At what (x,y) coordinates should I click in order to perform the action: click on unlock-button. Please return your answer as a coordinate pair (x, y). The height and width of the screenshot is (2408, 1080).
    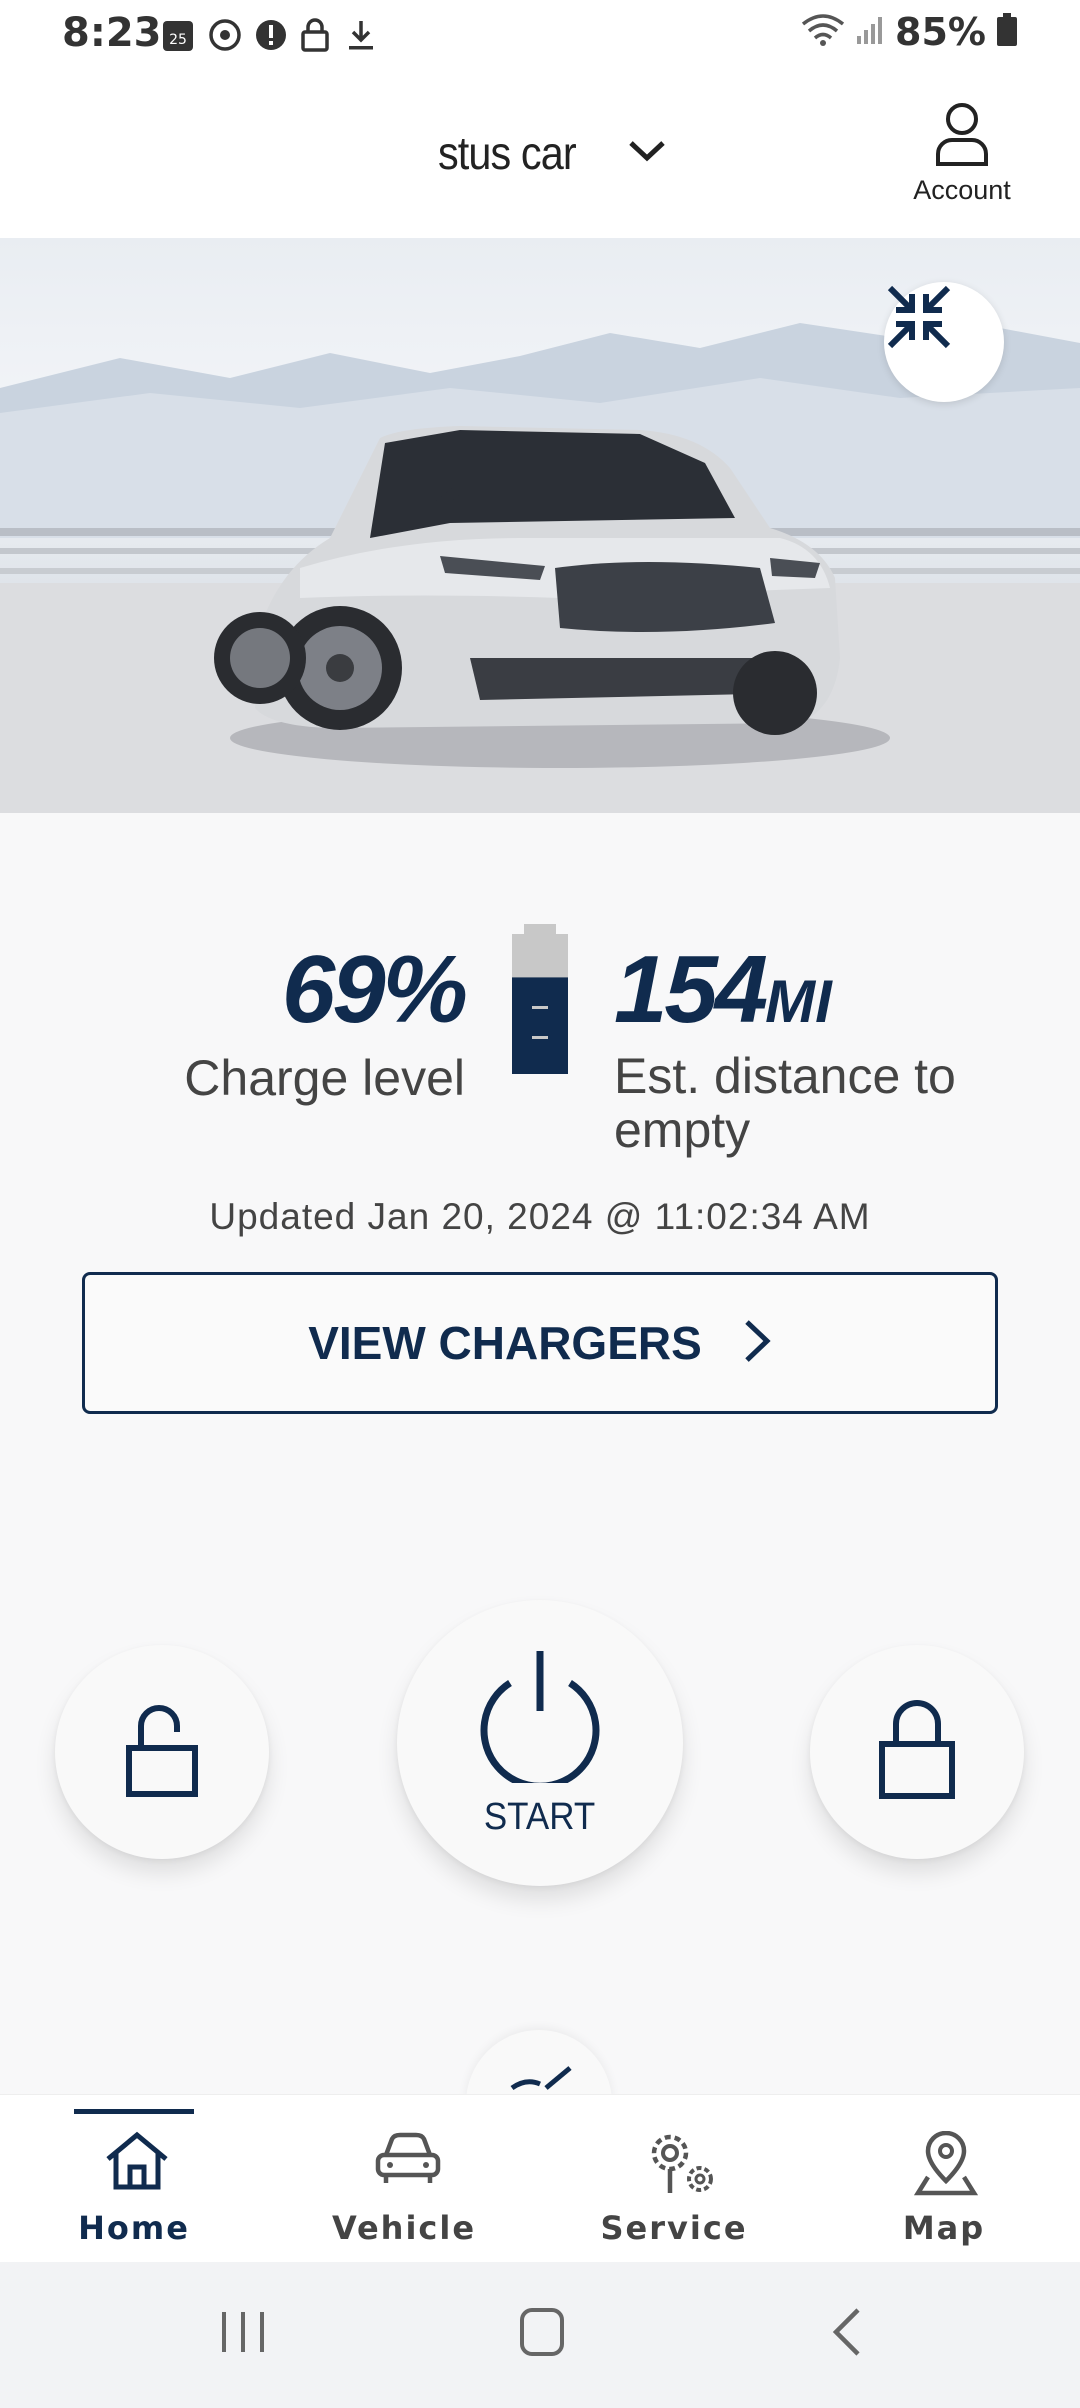
    Looking at the image, I should click on (162, 1752).